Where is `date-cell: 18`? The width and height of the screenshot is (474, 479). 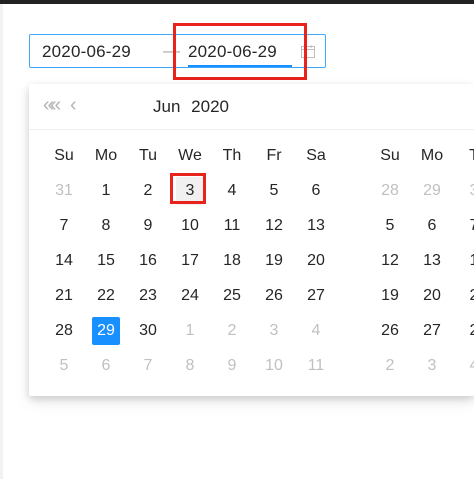 date-cell: 18 is located at coordinates (232, 260).